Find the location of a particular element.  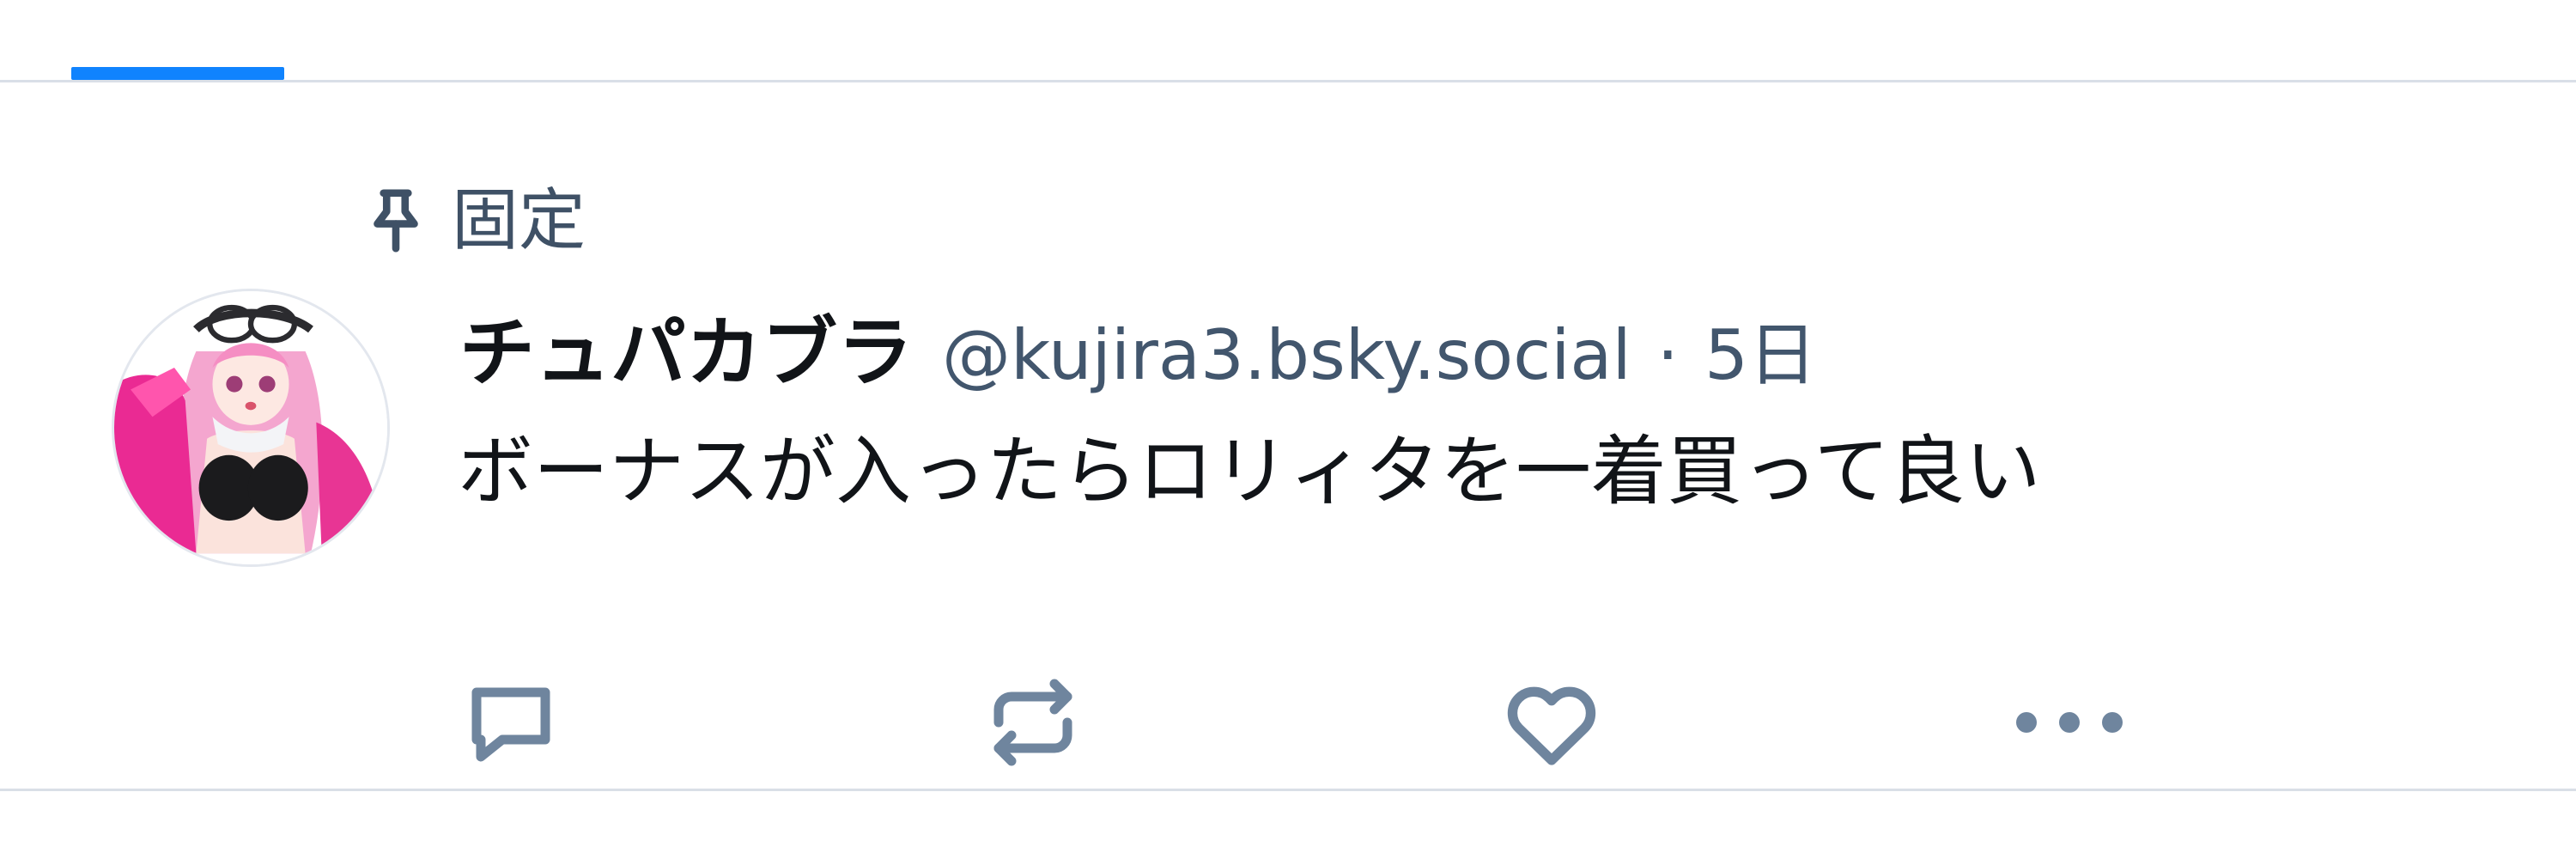

heart-icon is located at coordinates (1551, 722).